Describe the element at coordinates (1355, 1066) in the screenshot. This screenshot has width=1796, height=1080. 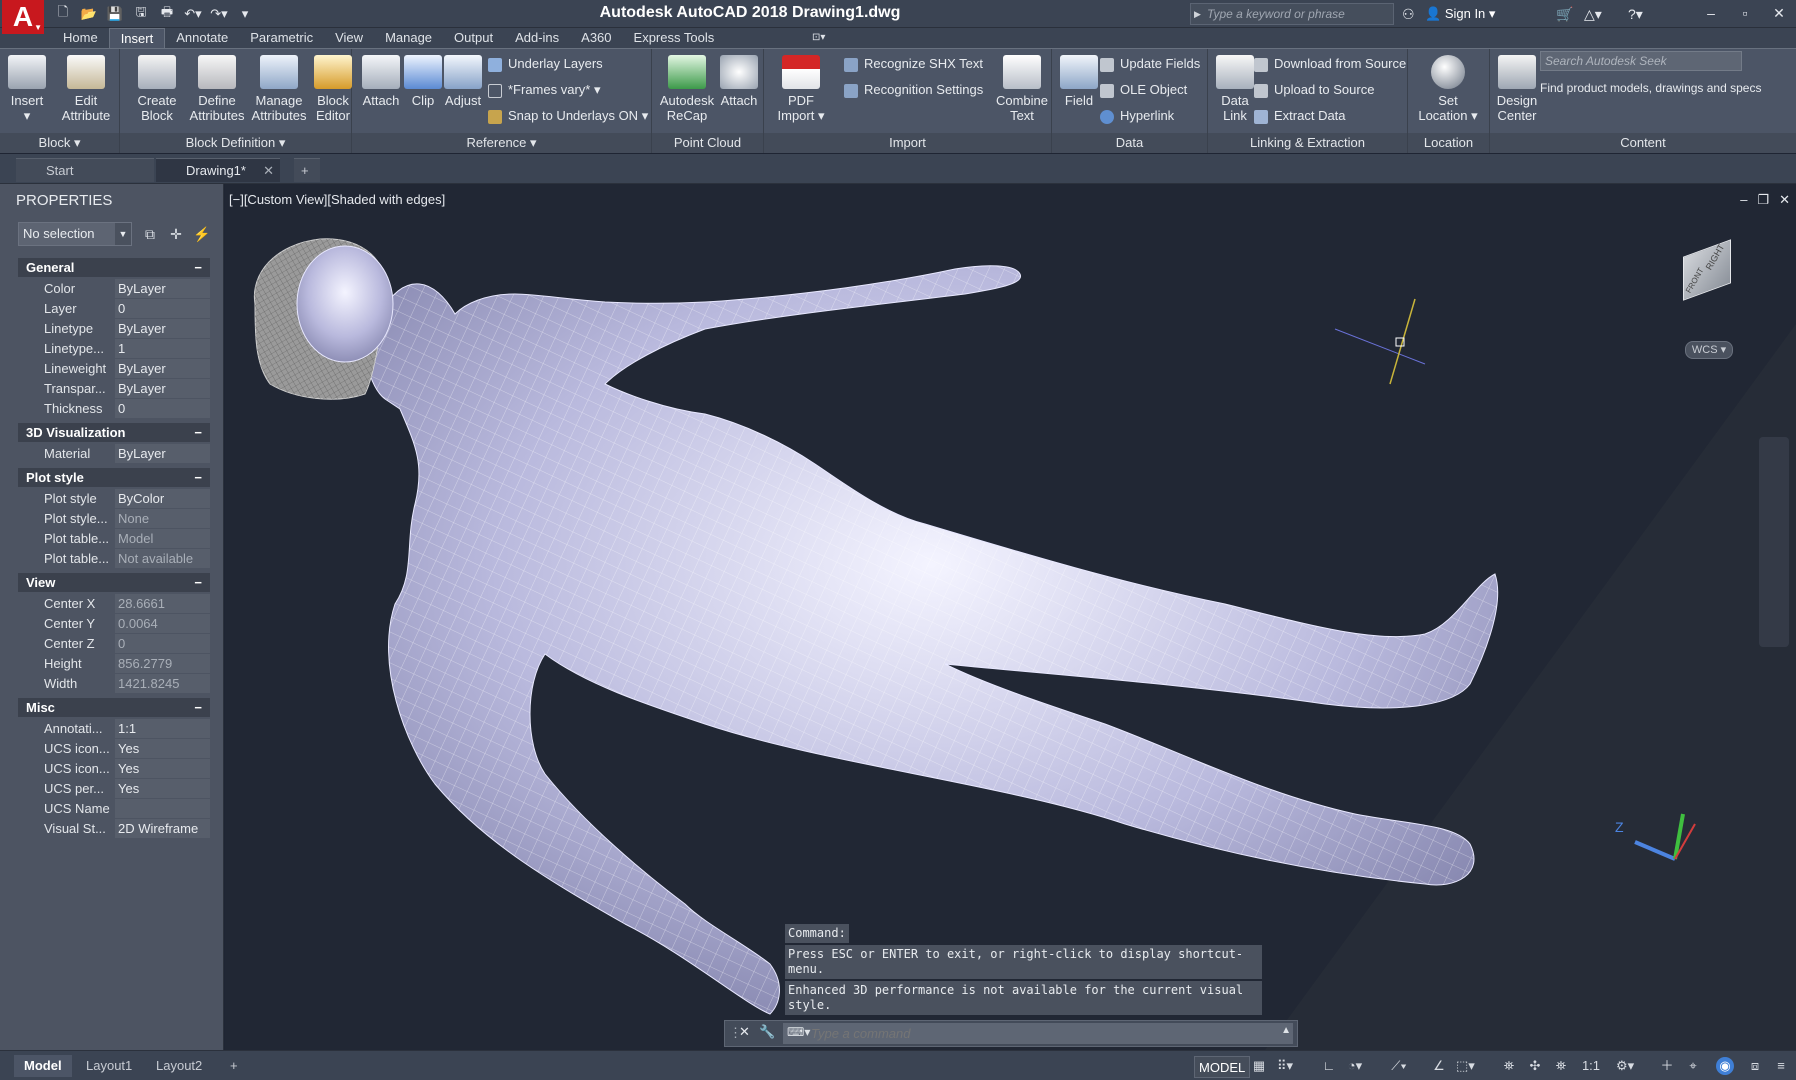
I see `polar-tracking-icon: ◔▾` at that location.